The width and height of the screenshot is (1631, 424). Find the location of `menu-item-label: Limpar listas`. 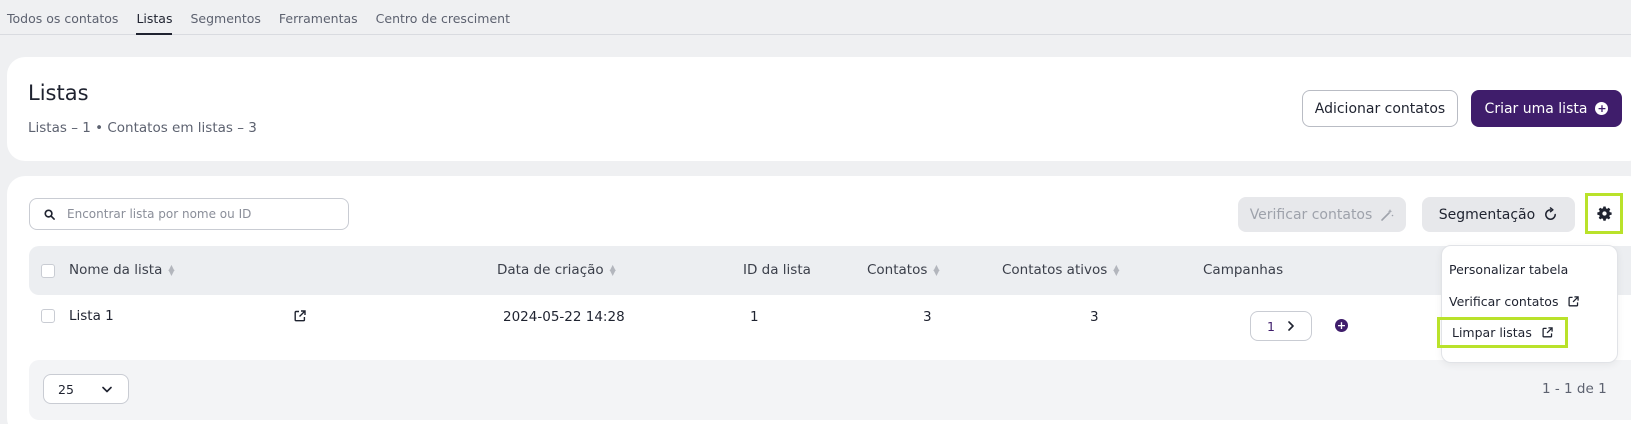

menu-item-label: Limpar listas is located at coordinates (1492, 332).